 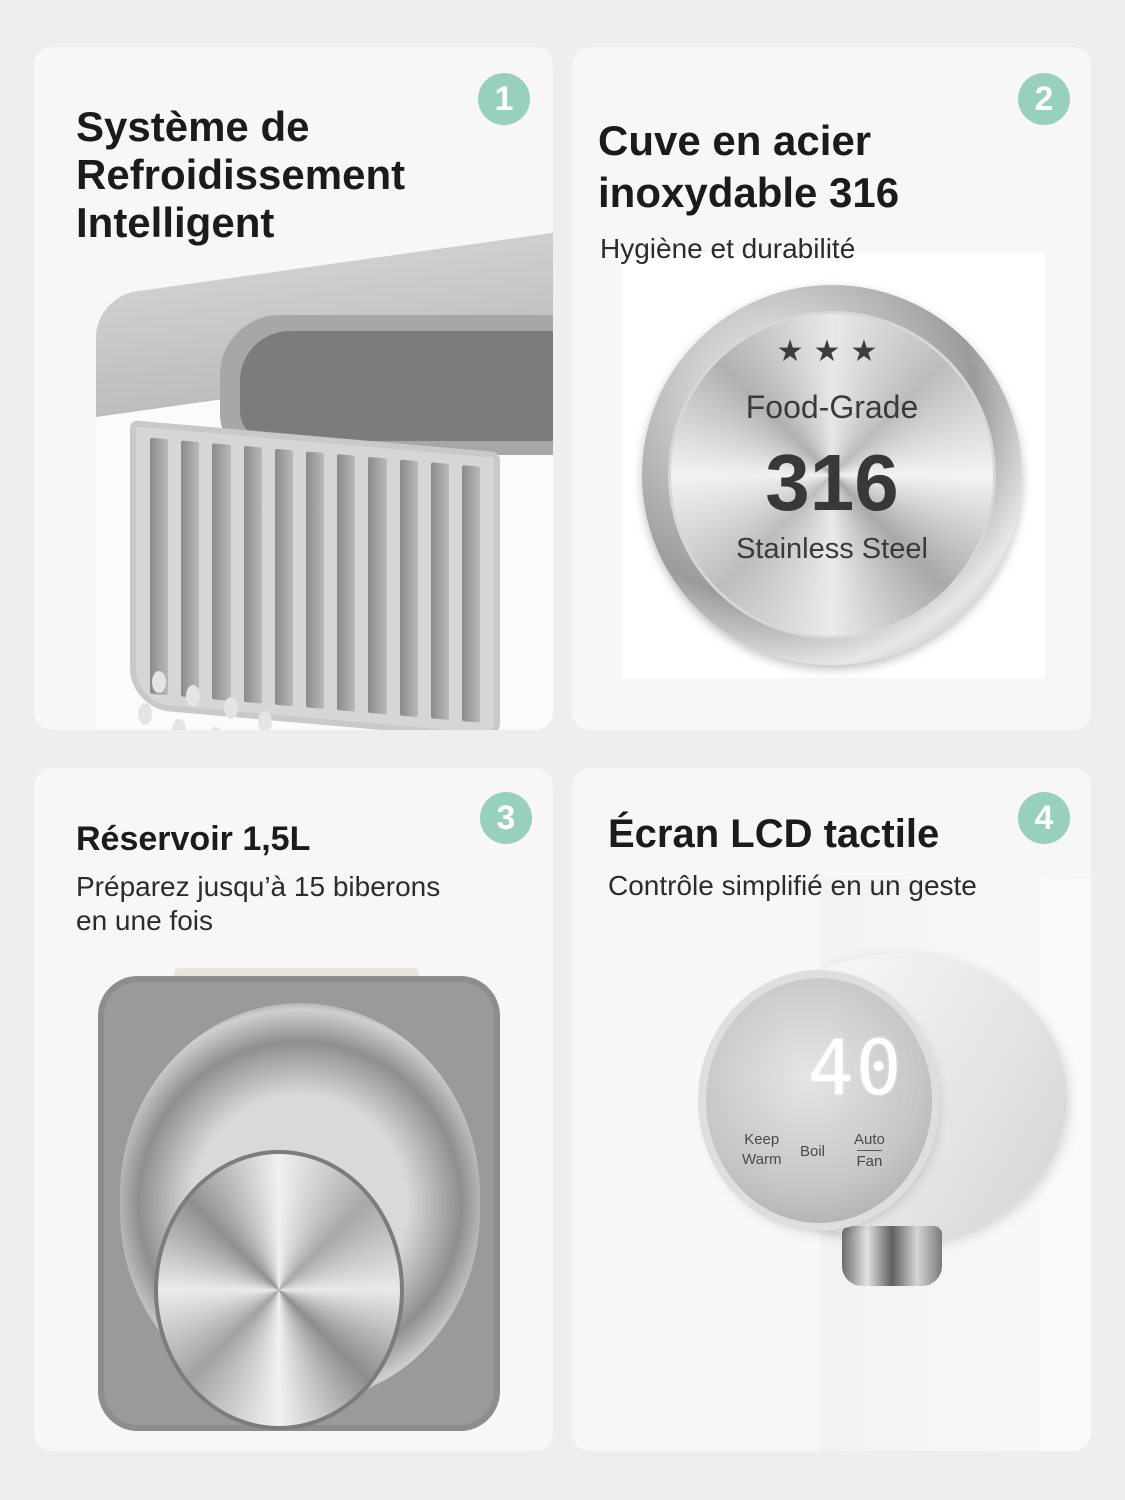 What do you see at coordinates (728, 248) in the screenshot?
I see `card-subtitle: Hygiène et durabilité` at bounding box center [728, 248].